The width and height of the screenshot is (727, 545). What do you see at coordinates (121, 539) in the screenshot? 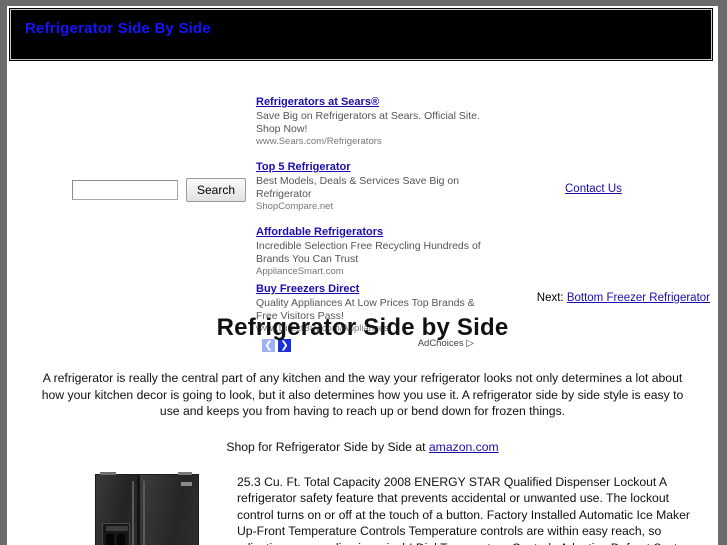
I see `dispenser-cavity-right` at bounding box center [121, 539].